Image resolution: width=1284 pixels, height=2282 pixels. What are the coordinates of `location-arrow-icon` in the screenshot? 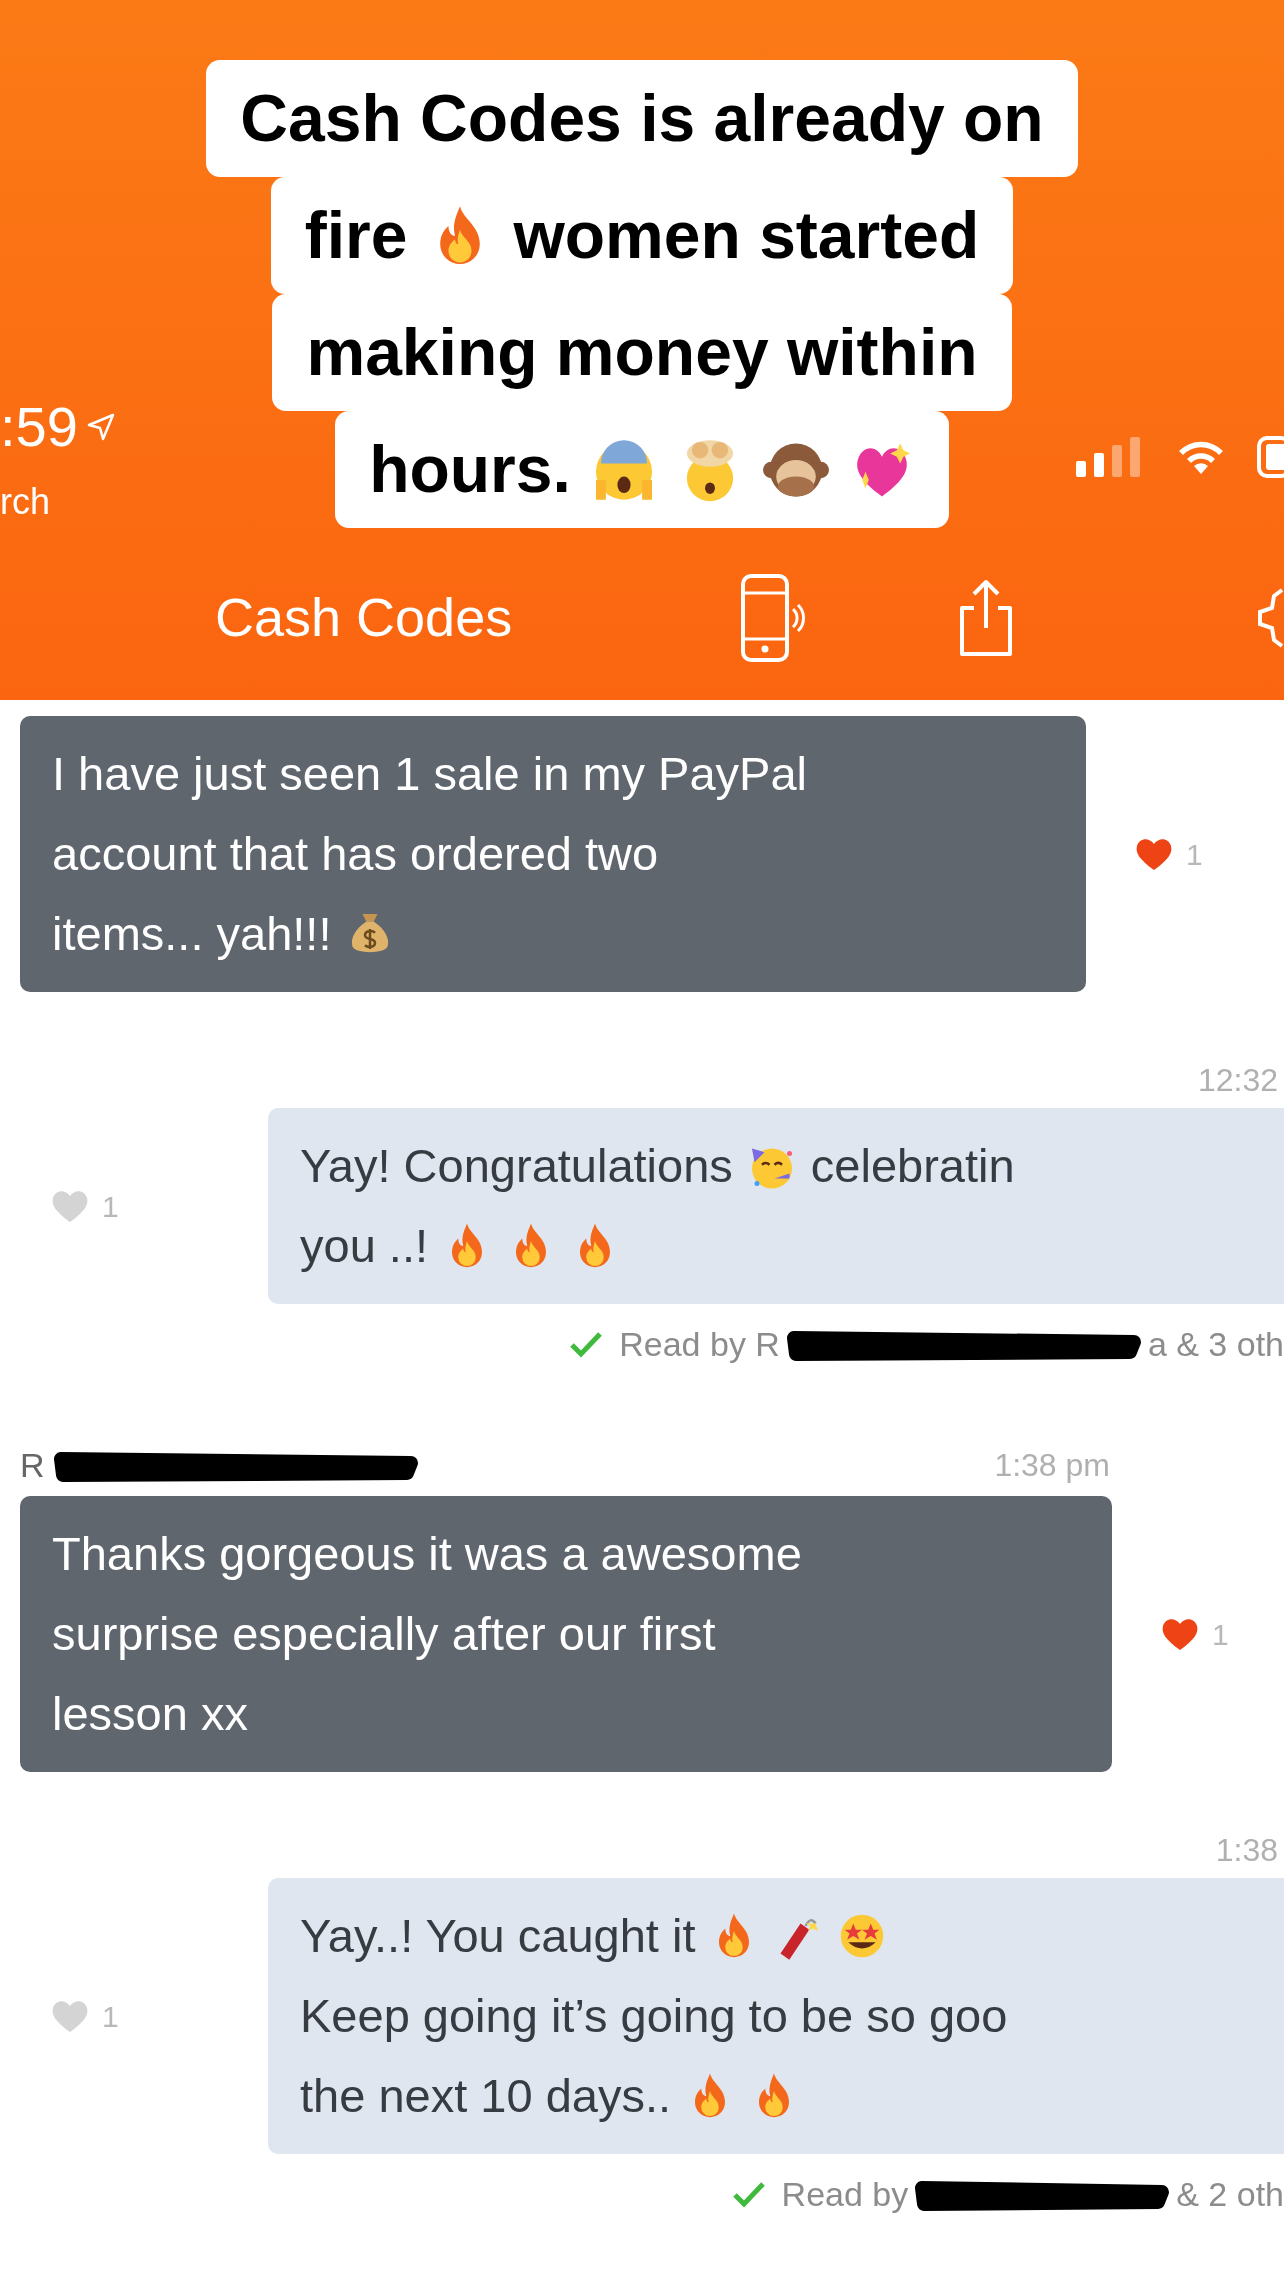 It's located at (100, 427).